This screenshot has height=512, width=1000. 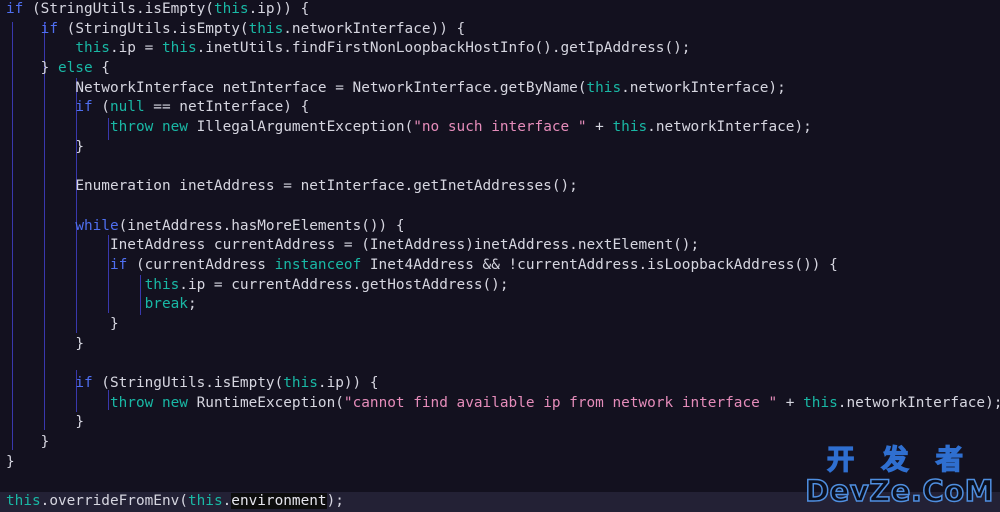 I want to click on token-identifier: (currentAddress, so click(x=201, y=264).